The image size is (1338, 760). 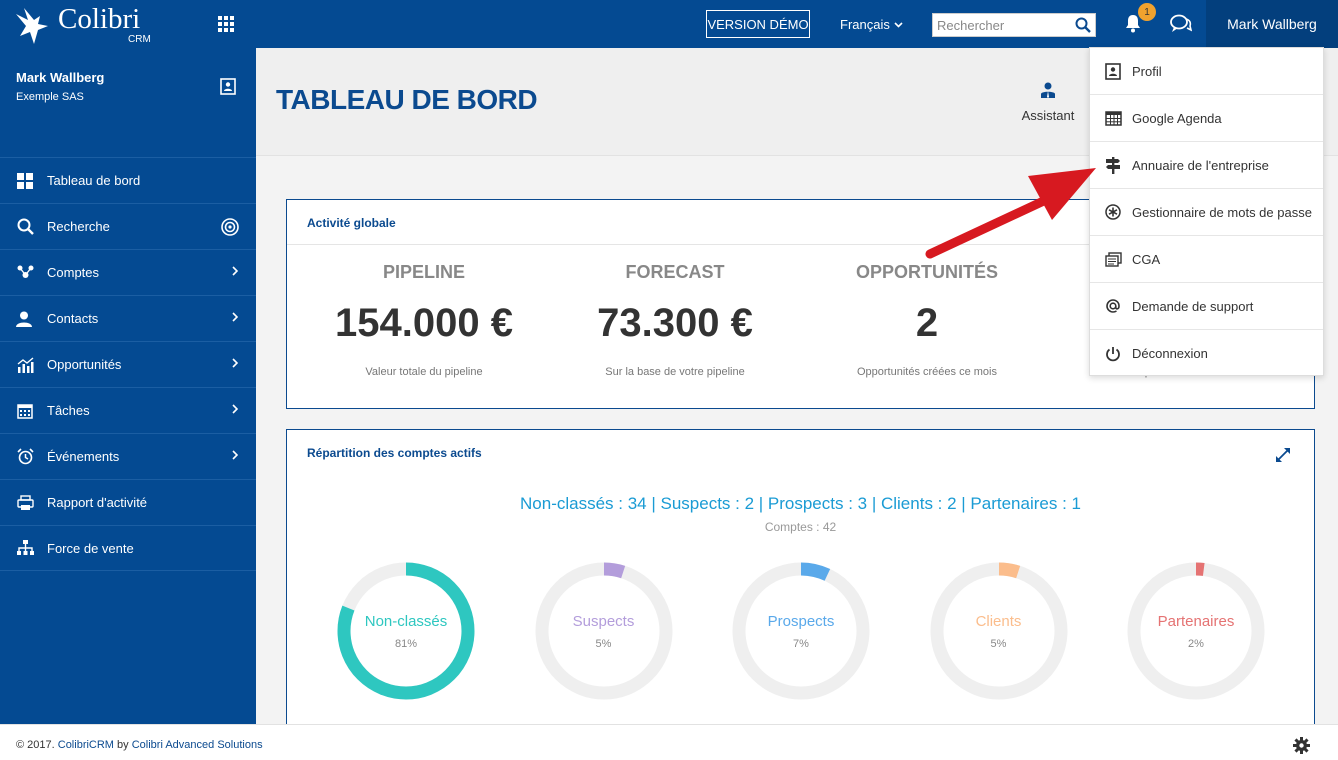 I want to click on sidebar-item-dashboard: Tableau de bord, so click(x=128, y=180).